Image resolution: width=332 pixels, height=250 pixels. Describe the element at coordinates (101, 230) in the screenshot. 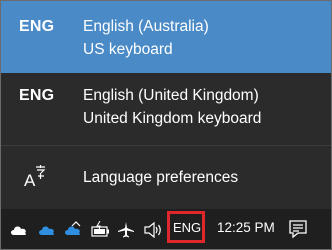

I see `battery-charging-icon` at that location.